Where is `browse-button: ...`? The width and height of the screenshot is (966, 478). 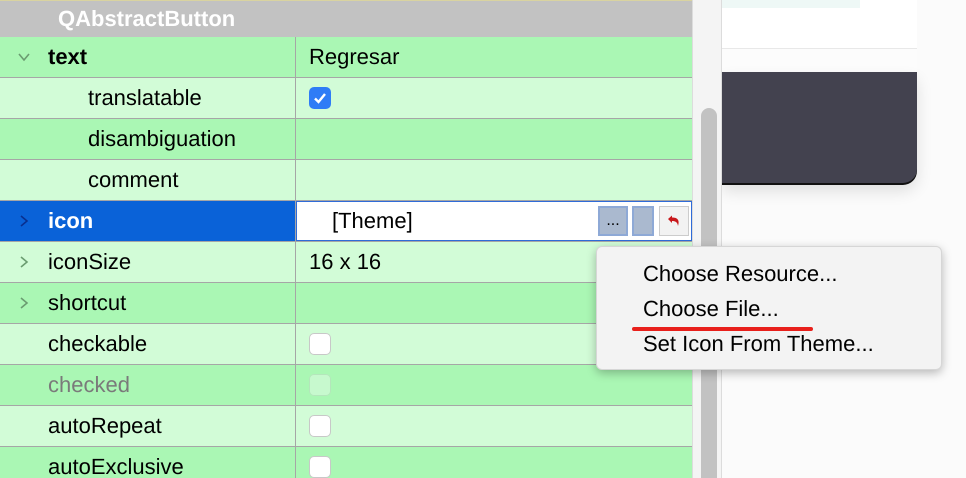
browse-button: ... is located at coordinates (613, 221).